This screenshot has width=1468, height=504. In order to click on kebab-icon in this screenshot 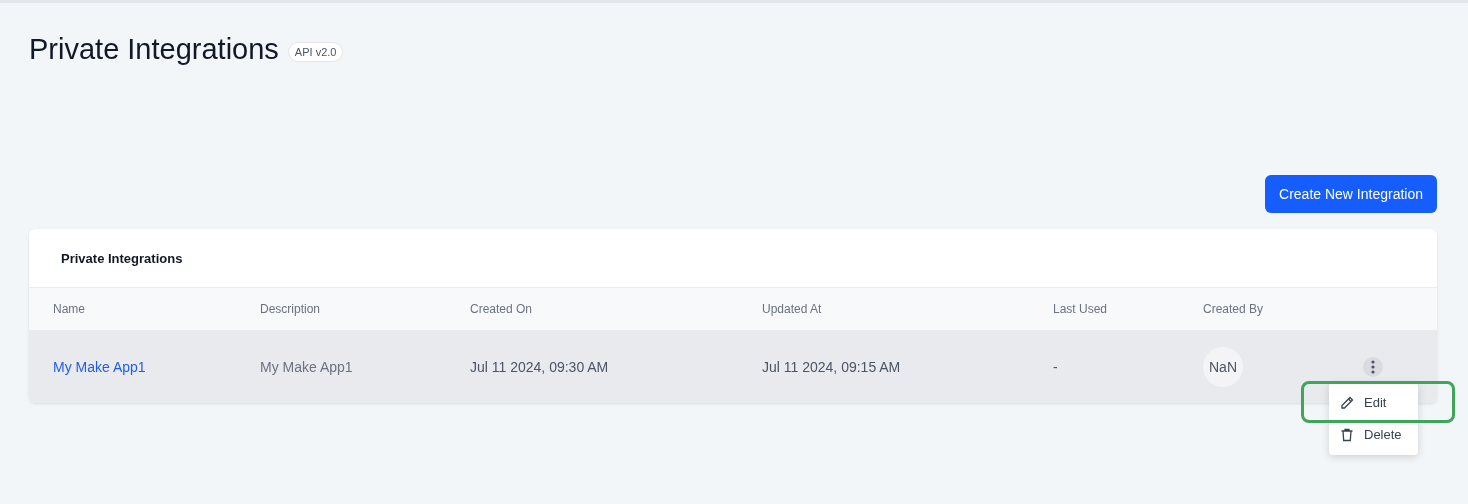, I will do `click(1373, 366)`.